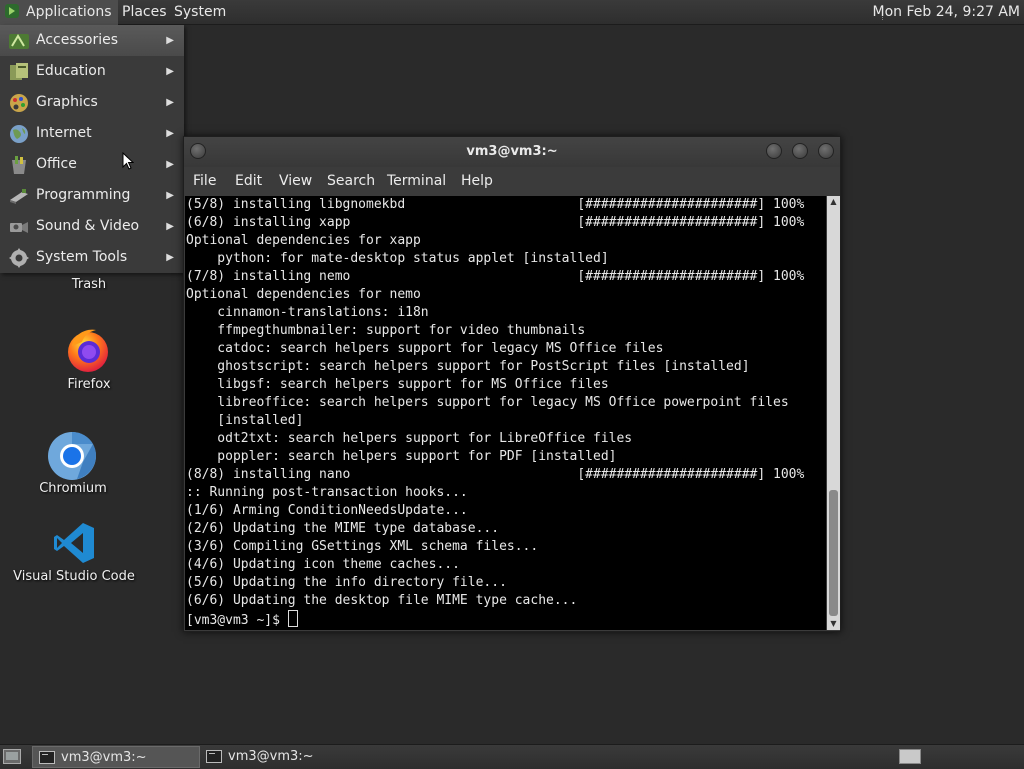  Describe the element at coordinates (351, 181) in the screenshot. I see `menu-search: Search` at that location.